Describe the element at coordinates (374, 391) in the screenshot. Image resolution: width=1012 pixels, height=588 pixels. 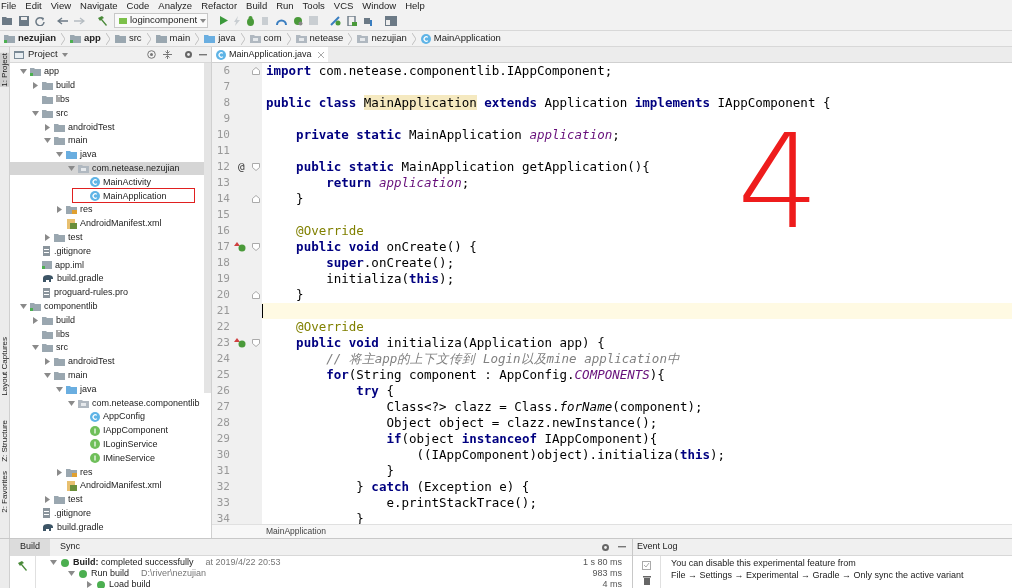
I see `code-line: try {` at that location.